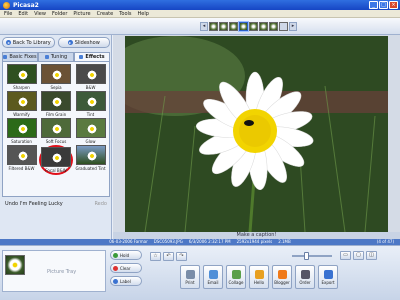 The image size is (400, 300). What do you see at coordinates (92, 56) in the screenshot?
I see `tab-effects: Effects` at bounding box center [92, 56].